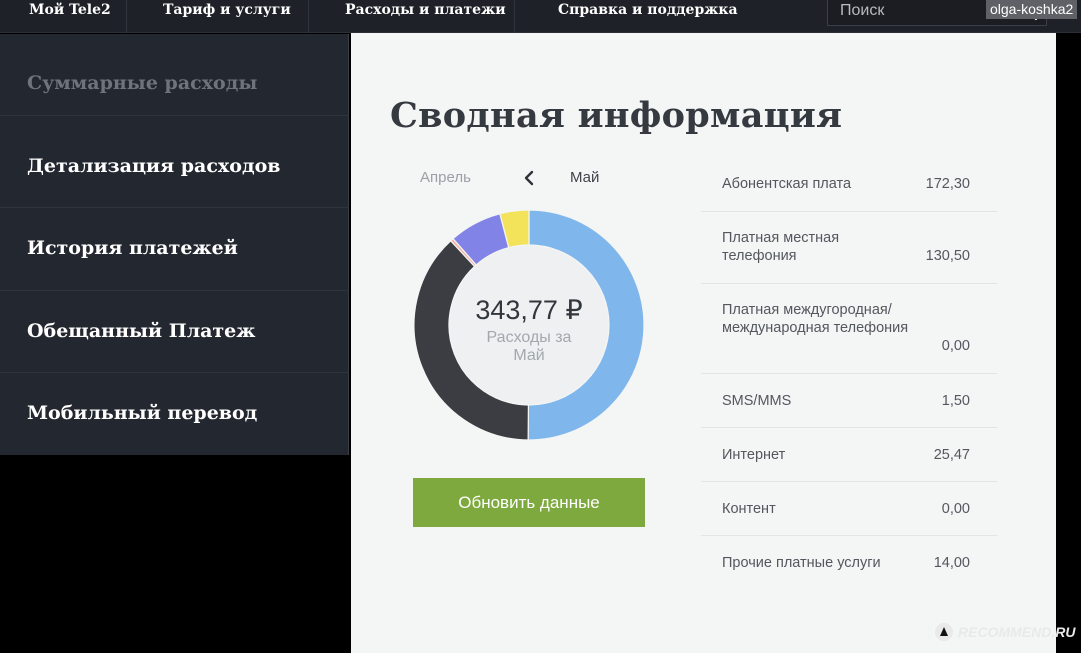  What do you see at coordinates (1017, 632) in the screenshot?
I see `watermark-text: RECOMMEND.RU` at bounding box center [1017, 632].